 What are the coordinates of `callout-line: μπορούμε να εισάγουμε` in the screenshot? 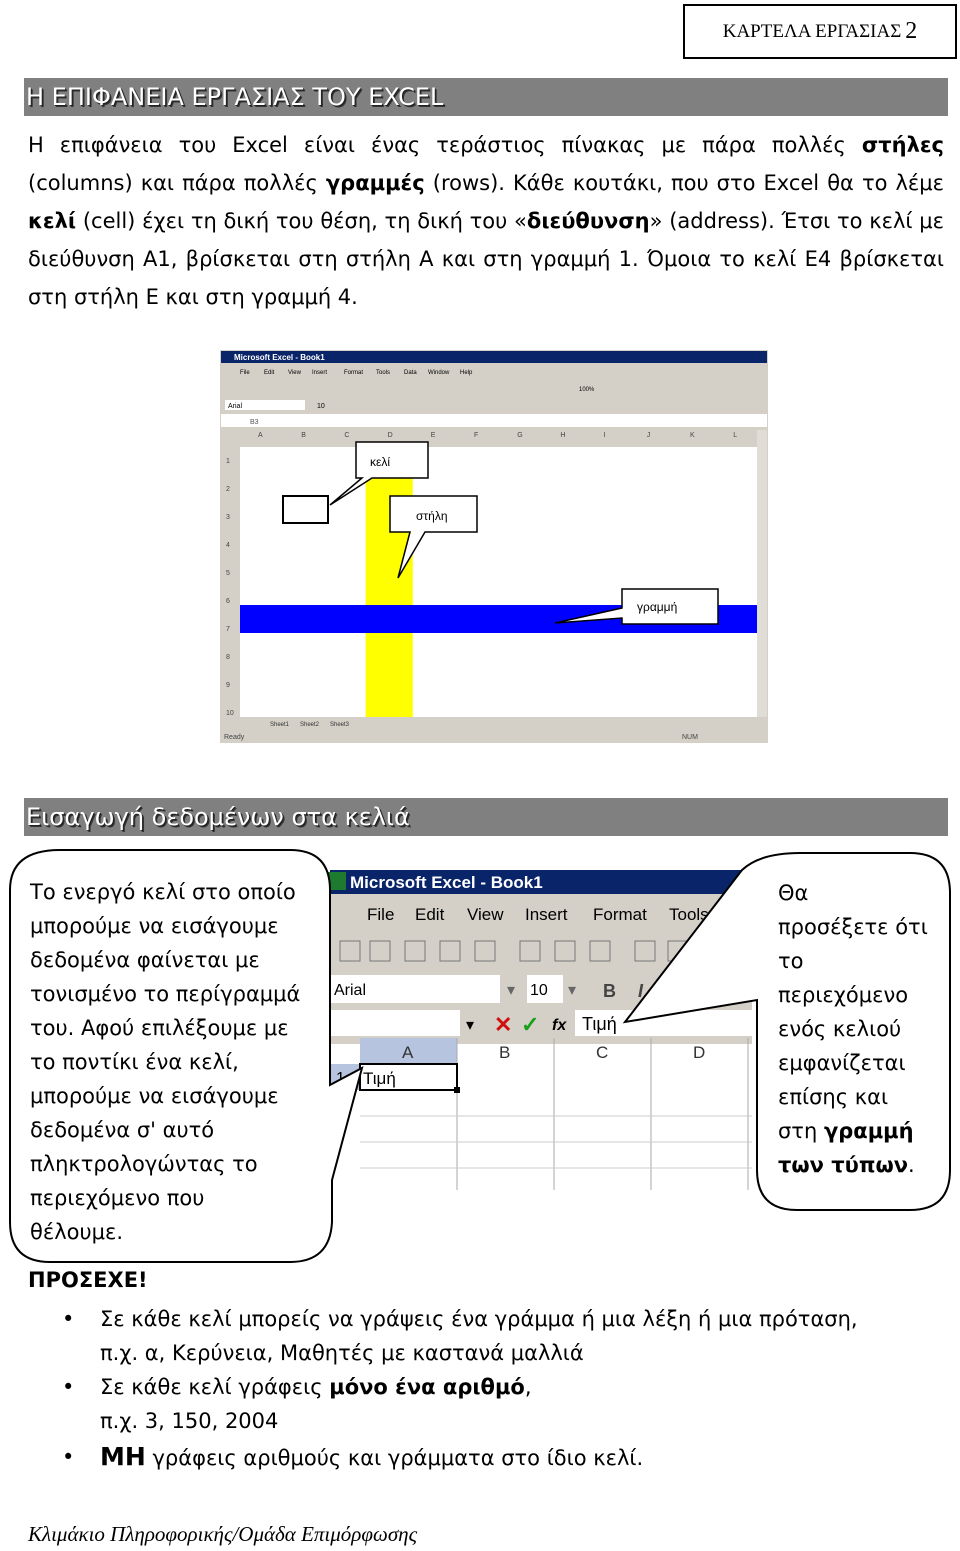 It's located at (154, 926).